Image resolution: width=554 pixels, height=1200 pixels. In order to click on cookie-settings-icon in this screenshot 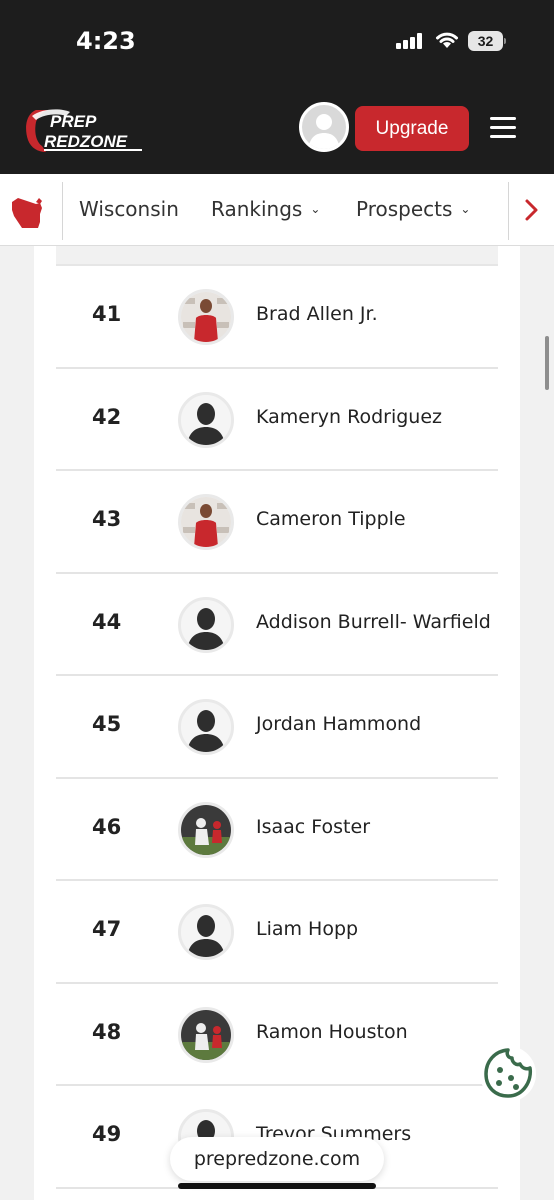, I will do `click(508, 1074)`.